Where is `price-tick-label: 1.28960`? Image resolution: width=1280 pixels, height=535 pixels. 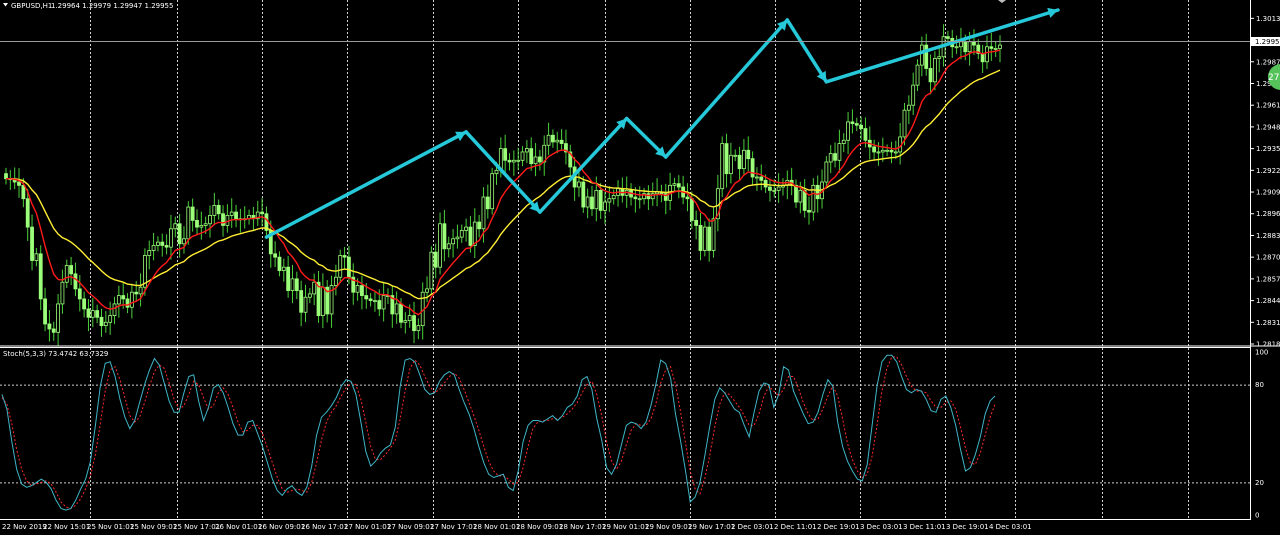
price-tick-label: 1.28960 is located at coordinates (1268, 214).